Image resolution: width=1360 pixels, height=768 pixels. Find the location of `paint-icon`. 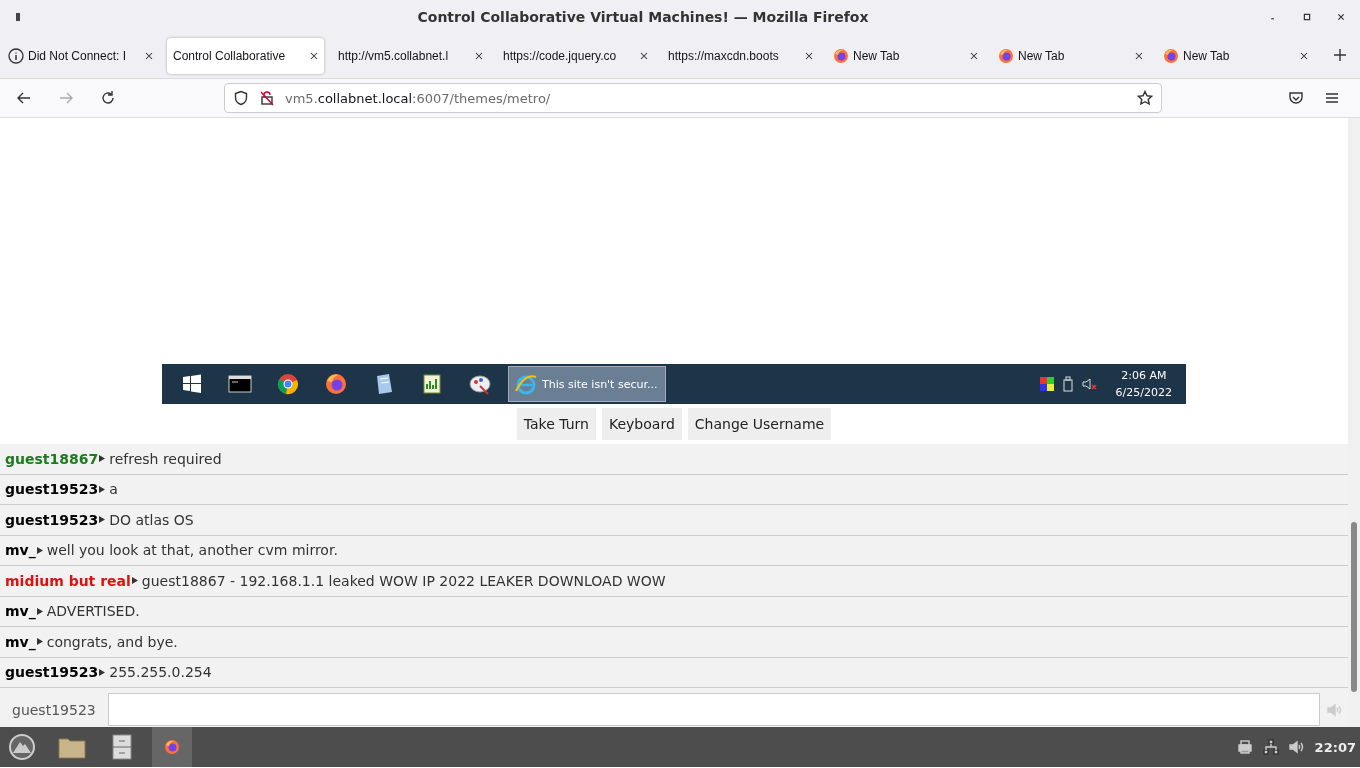

paint-icon is located at coordinates (480, 384).